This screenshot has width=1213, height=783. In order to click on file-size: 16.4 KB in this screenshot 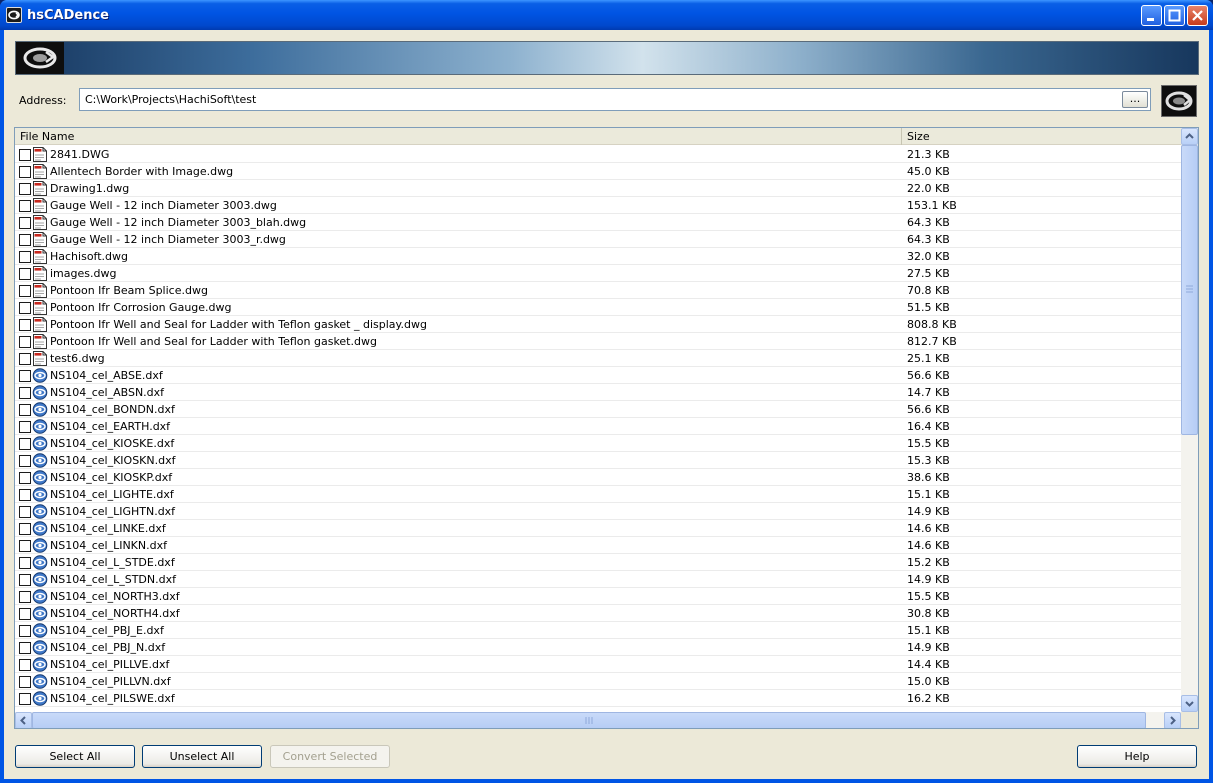, I will do `click(928, 426)`.